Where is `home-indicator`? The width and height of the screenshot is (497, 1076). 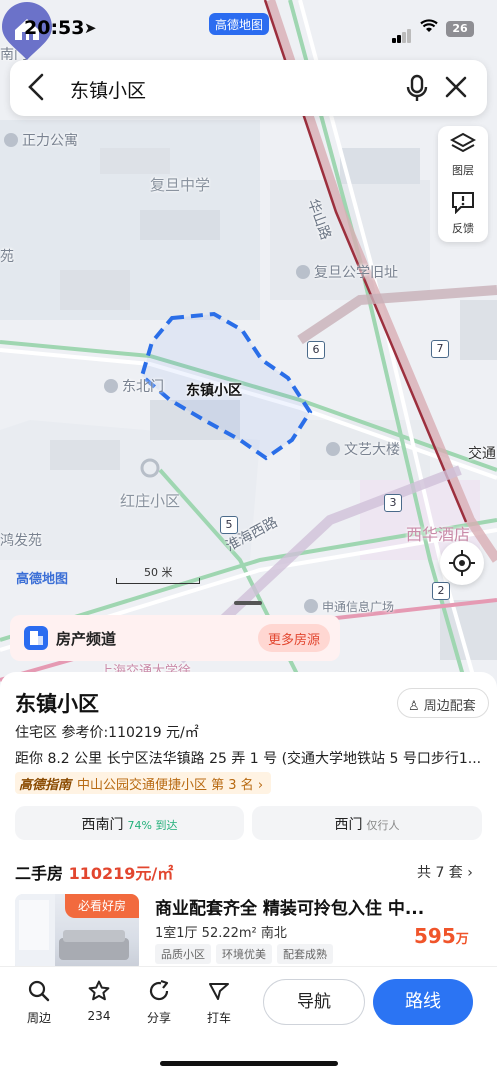 home-indicator is located at coordinates (249, 1063).